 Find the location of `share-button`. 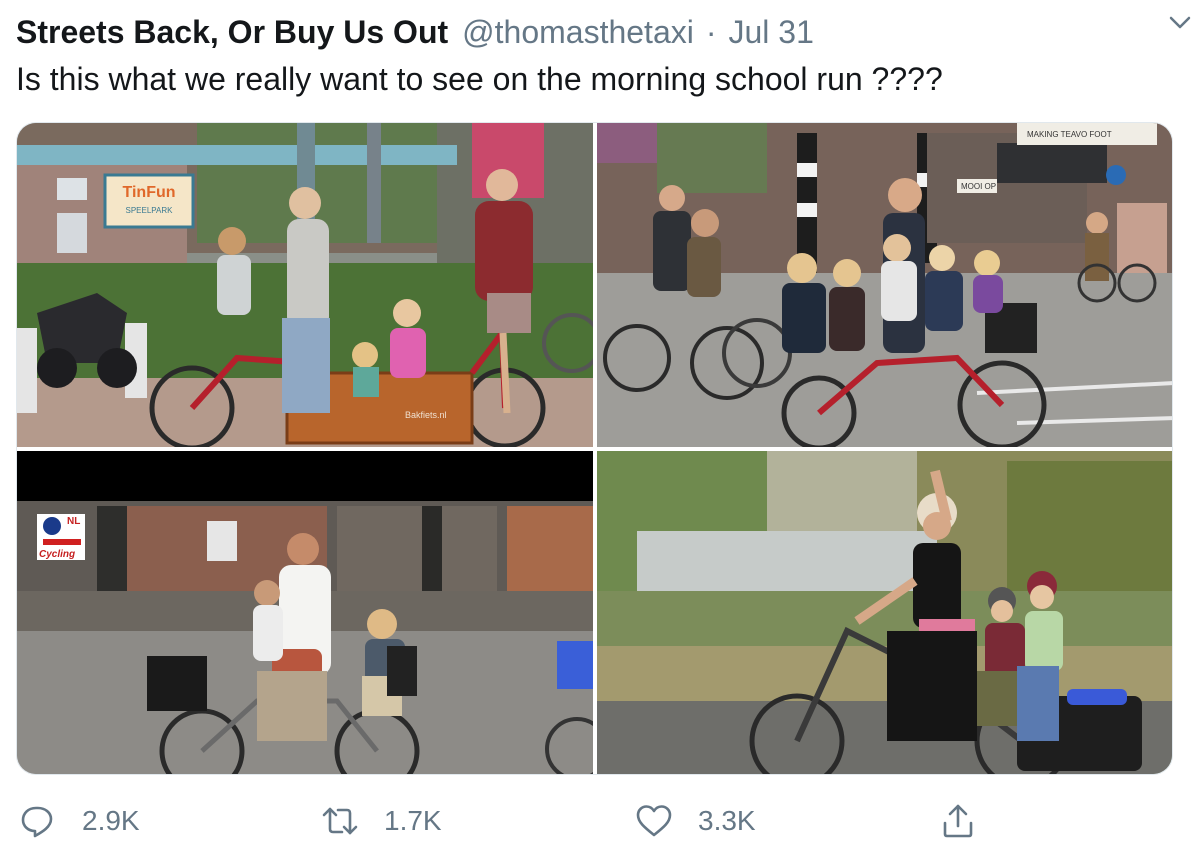

share-button is located at coordinates (970, 821).